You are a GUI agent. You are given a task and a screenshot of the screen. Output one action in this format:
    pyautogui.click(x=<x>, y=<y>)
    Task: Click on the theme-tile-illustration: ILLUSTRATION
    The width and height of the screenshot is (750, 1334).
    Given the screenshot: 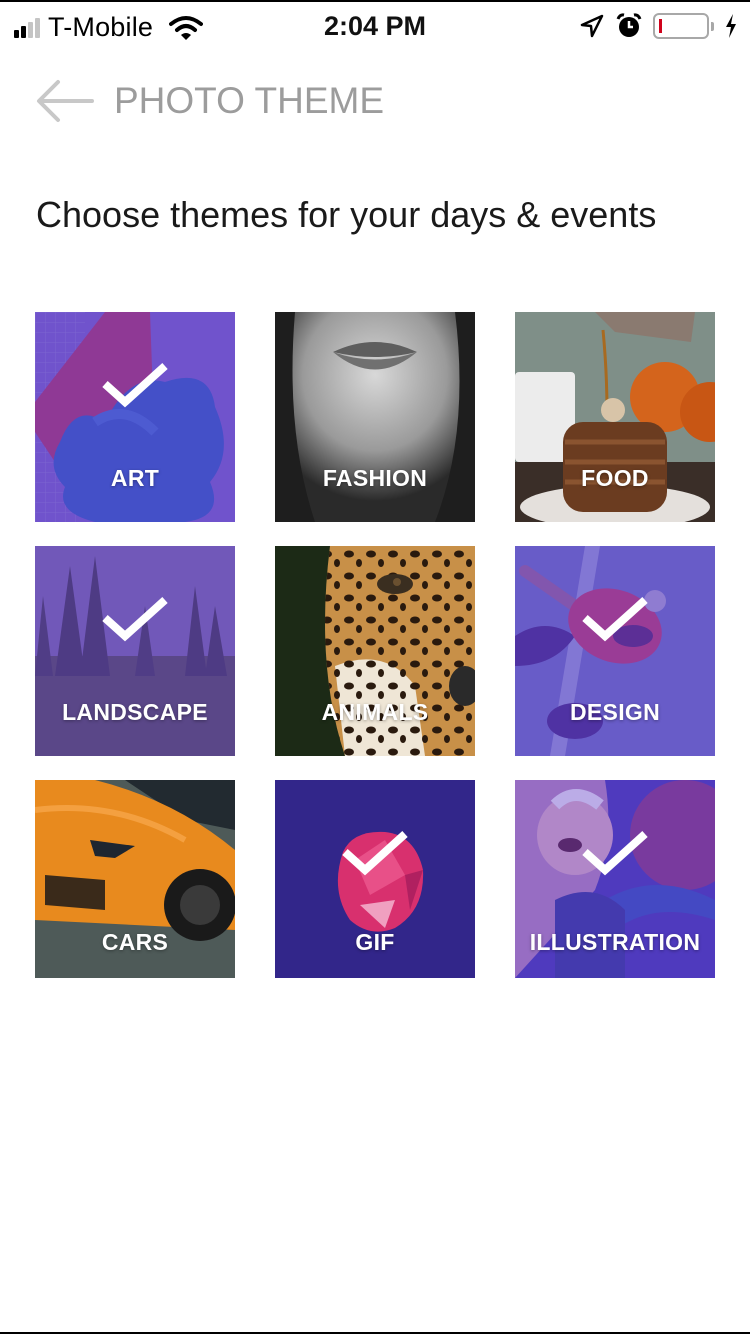 What is the action you would take?
    pyautogui.click(x=615, y=879)
    